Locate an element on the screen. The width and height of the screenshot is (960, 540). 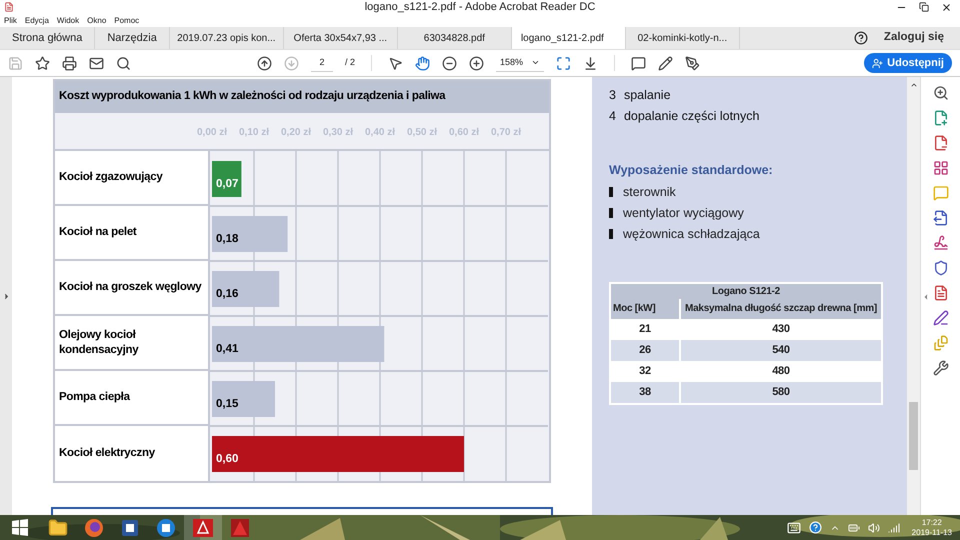
bar is located at coordinates (227, 179).